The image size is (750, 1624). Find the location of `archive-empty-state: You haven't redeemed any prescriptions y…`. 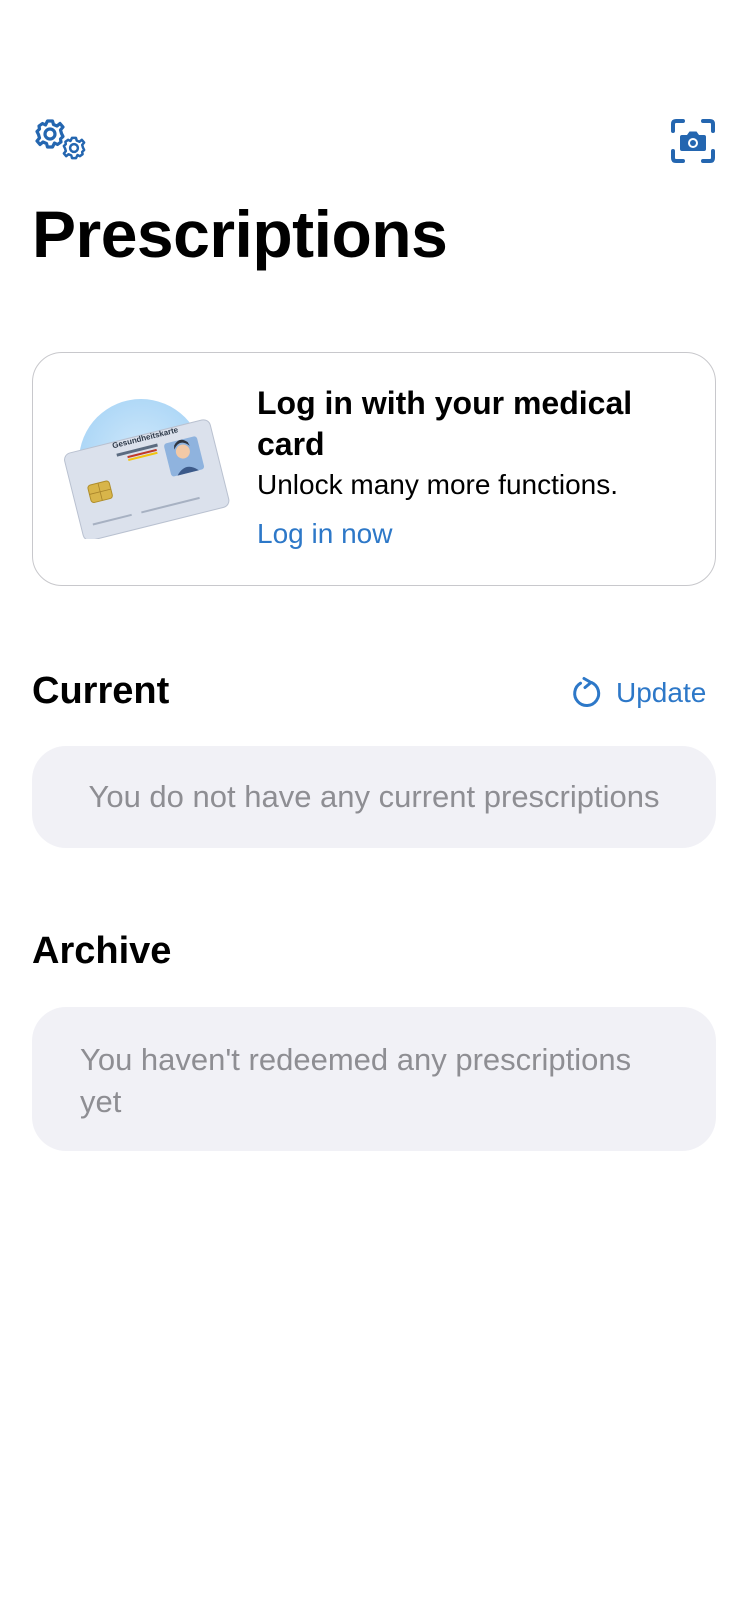

archive-empty-state: You haven't redeemed any prescriptions y… is located at coordinates (374, 1079).